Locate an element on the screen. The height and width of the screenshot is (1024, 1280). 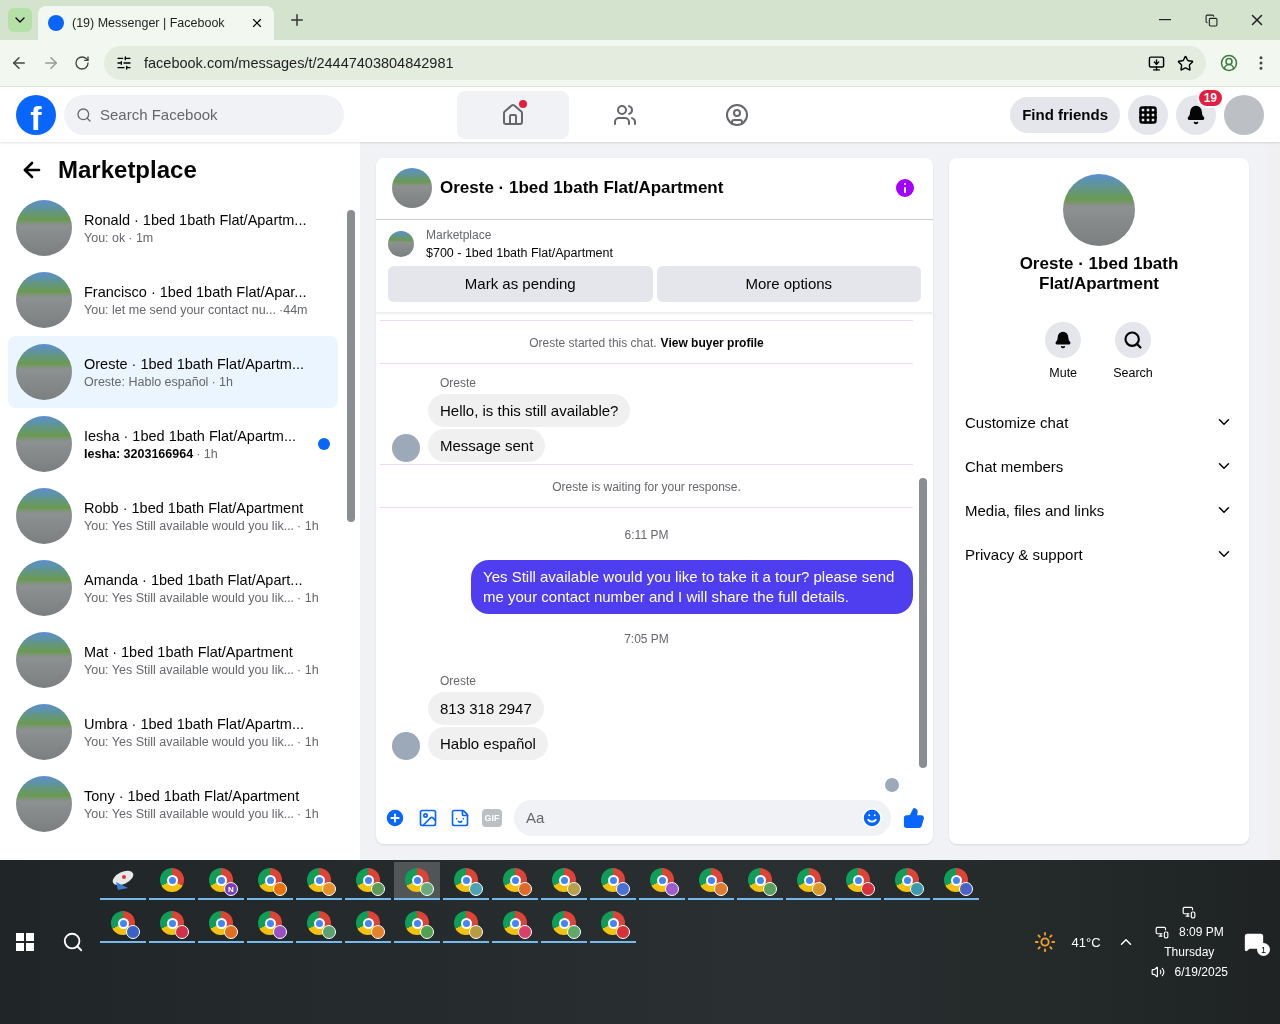
bookmark-icon is located at coordinates (1185, 63).